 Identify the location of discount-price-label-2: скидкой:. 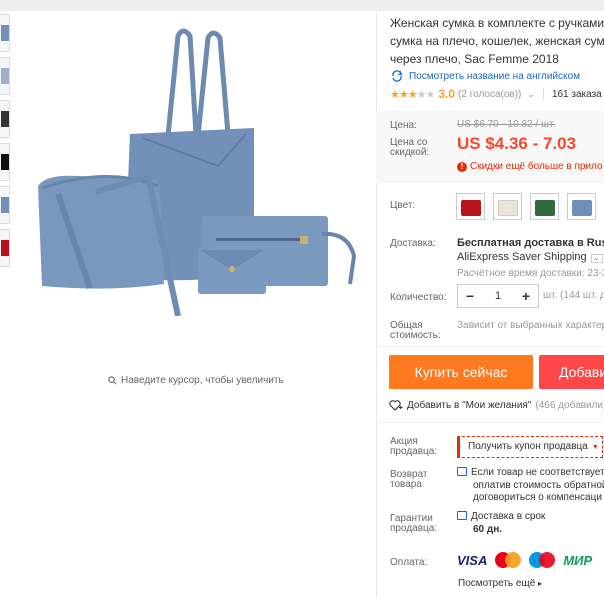
(410, 152).